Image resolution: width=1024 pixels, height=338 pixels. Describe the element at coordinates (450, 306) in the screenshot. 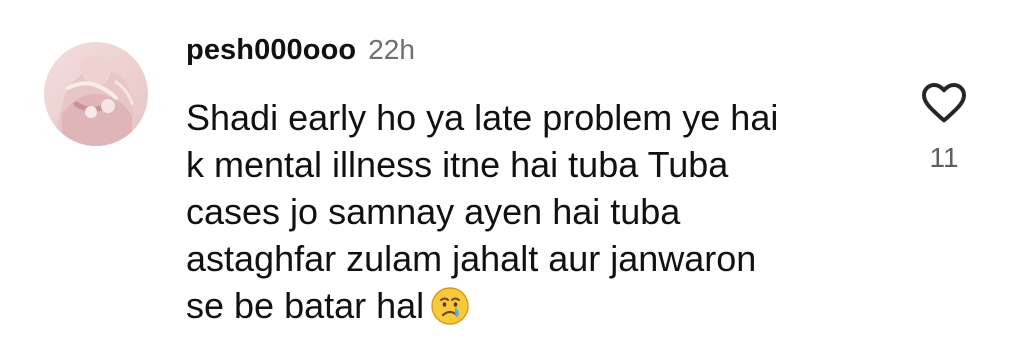

I see `crying-face-icon` at that location.